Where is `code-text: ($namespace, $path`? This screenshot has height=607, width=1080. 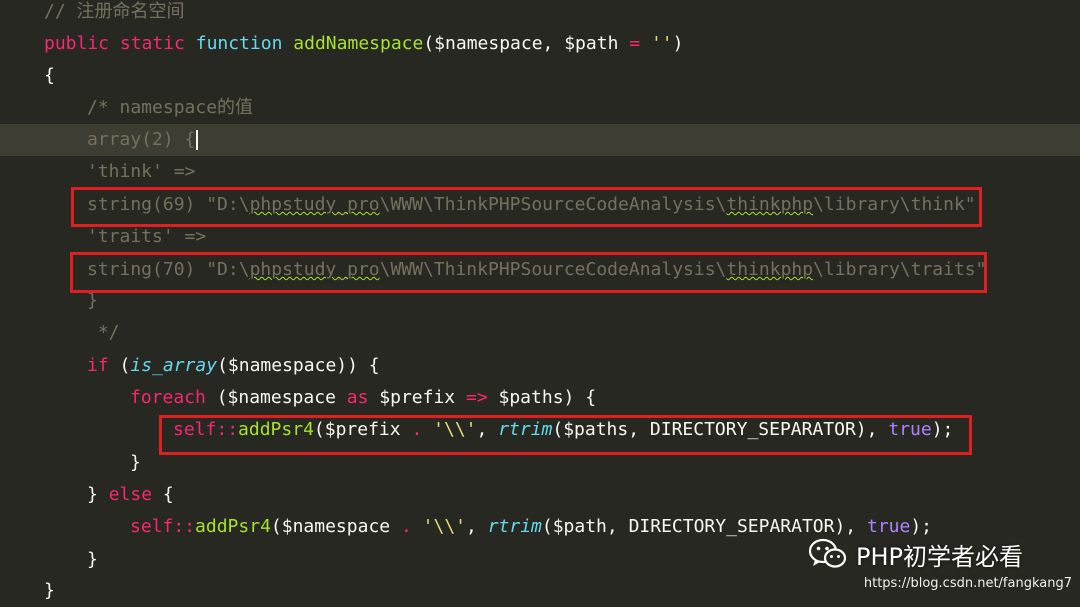
code-text: ($namespace, $path is located at coordinates (526, 43).